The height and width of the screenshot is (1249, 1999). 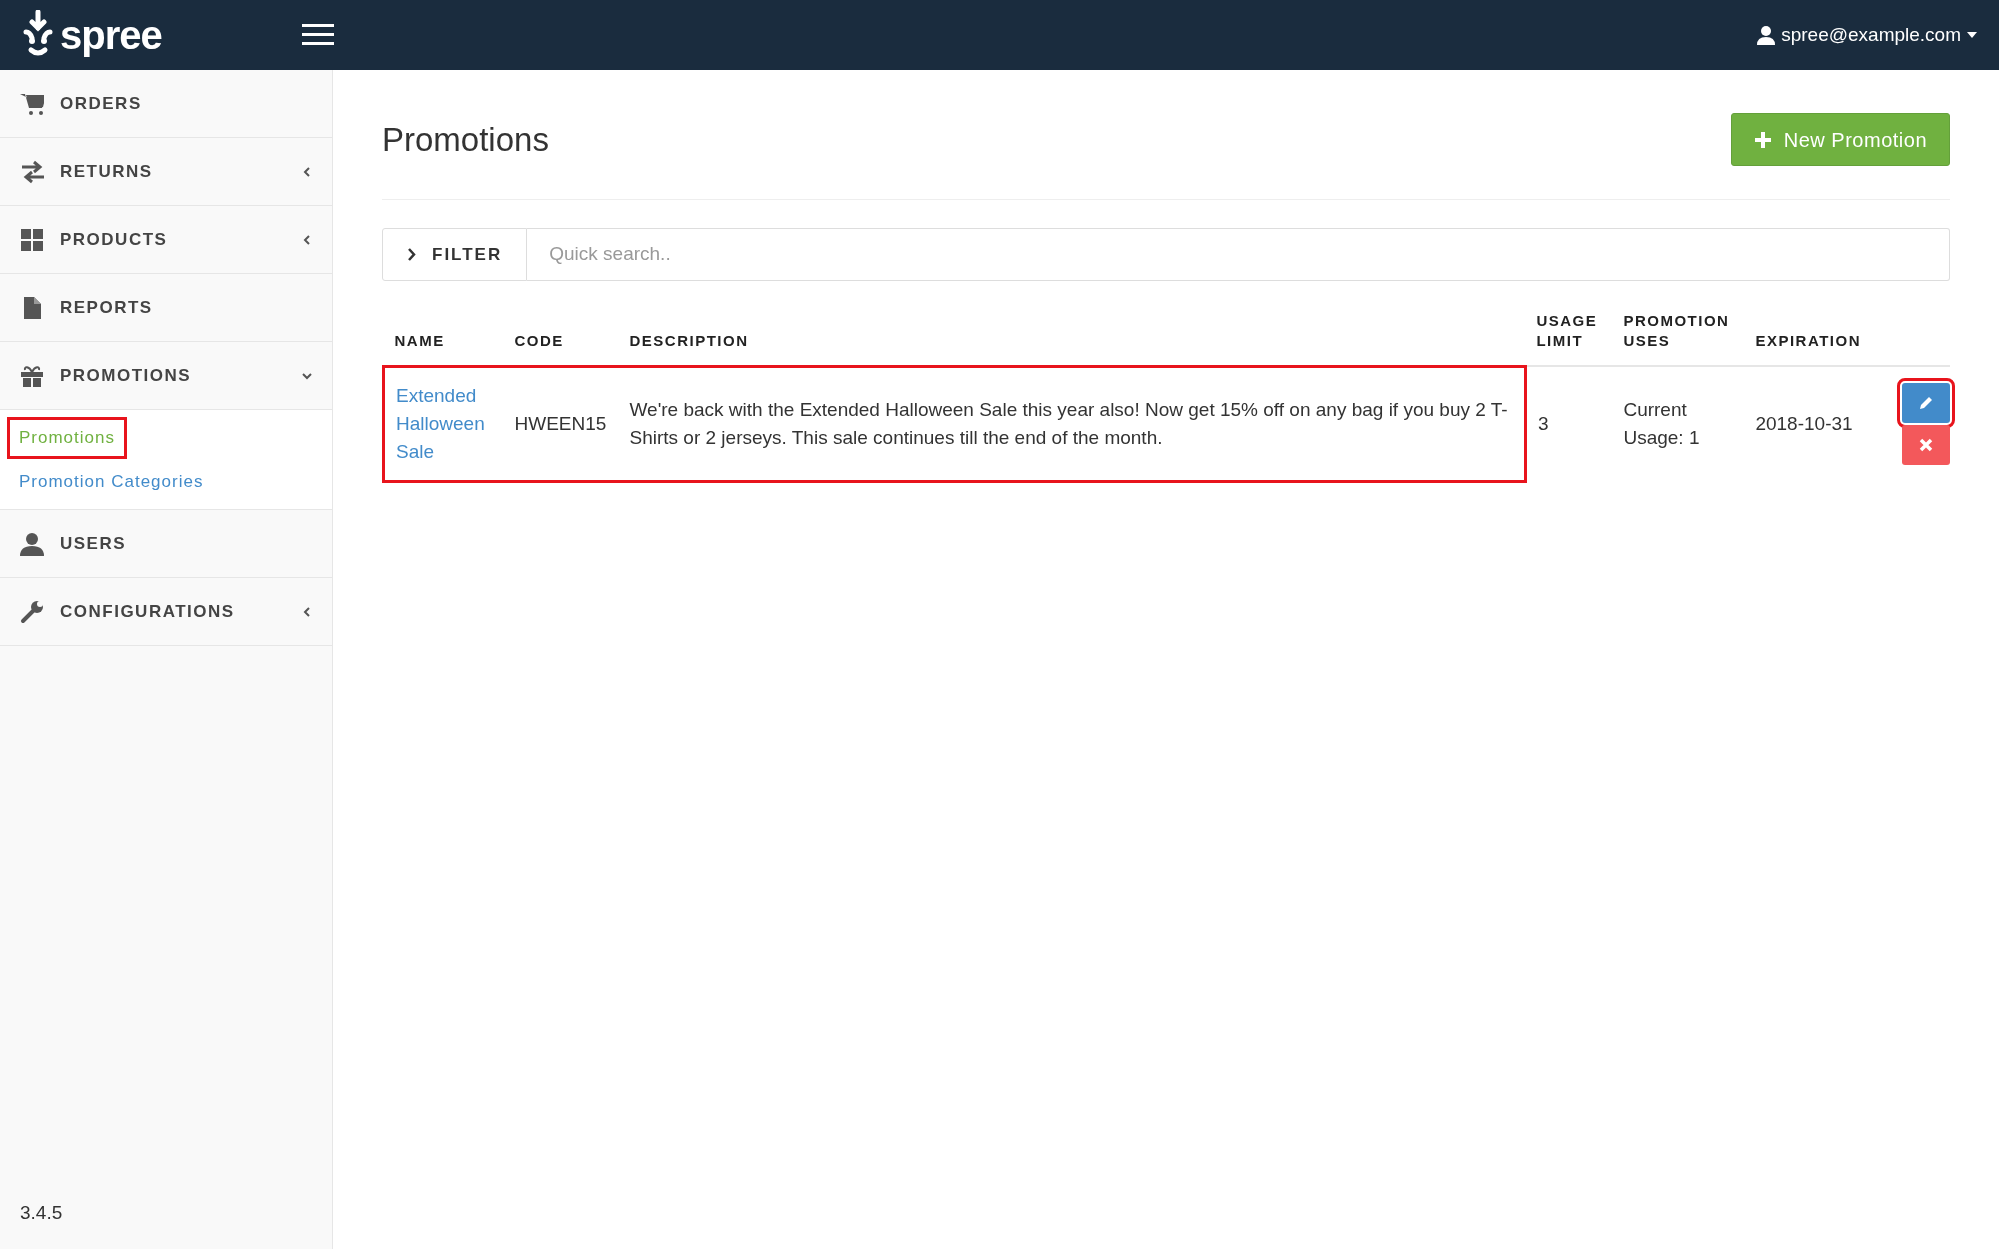 I want to click on chevron-right-icon, so click(x=411, y=254).